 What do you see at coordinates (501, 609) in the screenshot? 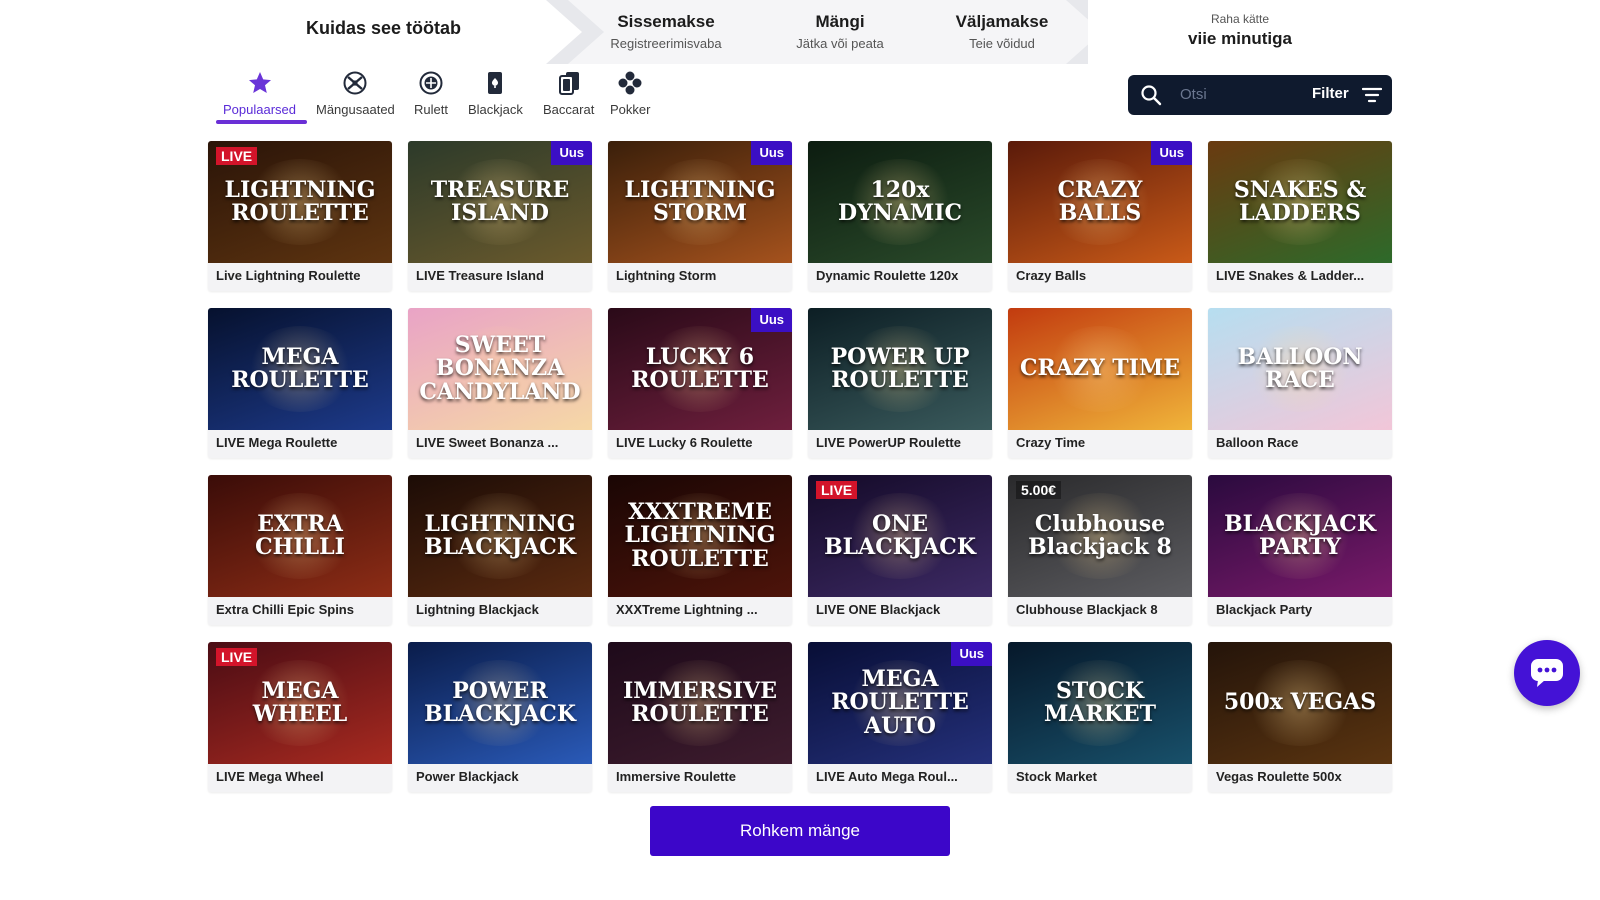
I see `game-title: Lightning Blackjack` at bounding box center [501, 609].